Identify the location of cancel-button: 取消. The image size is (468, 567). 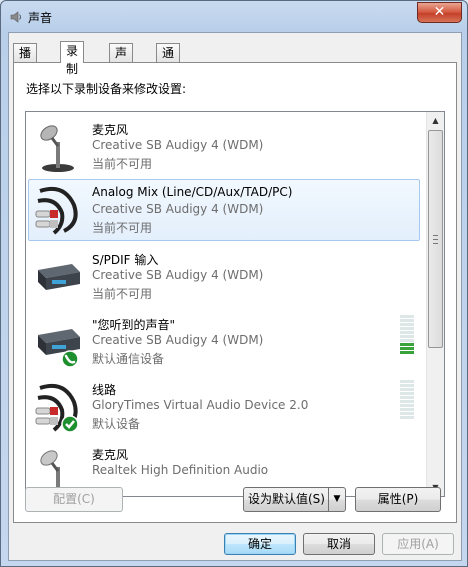
(339, 544).